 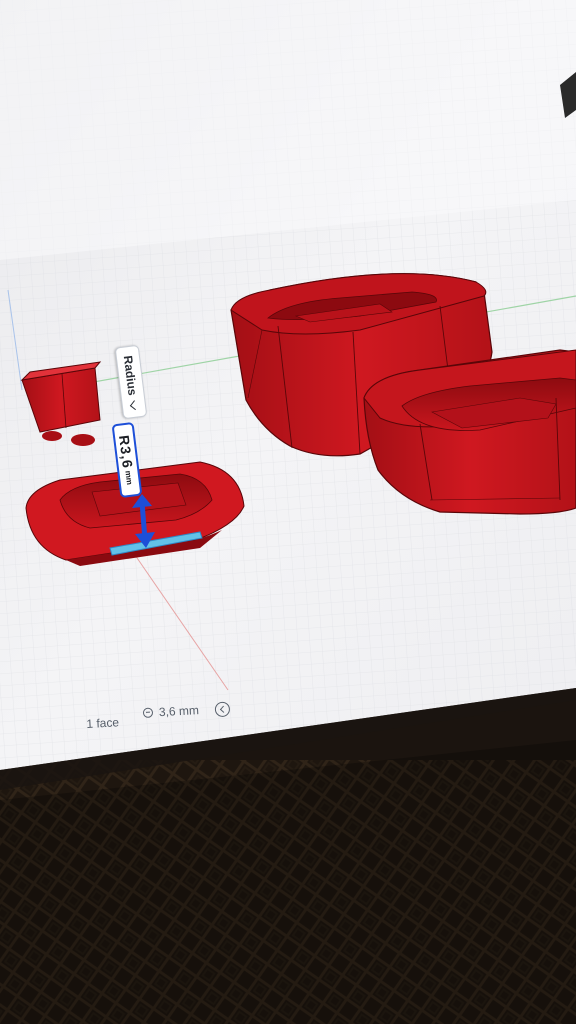 What do you see at coordinates (103, 723) in the screenshot?
I see `selection-count: 1 face` at bounding box center [103, 723].